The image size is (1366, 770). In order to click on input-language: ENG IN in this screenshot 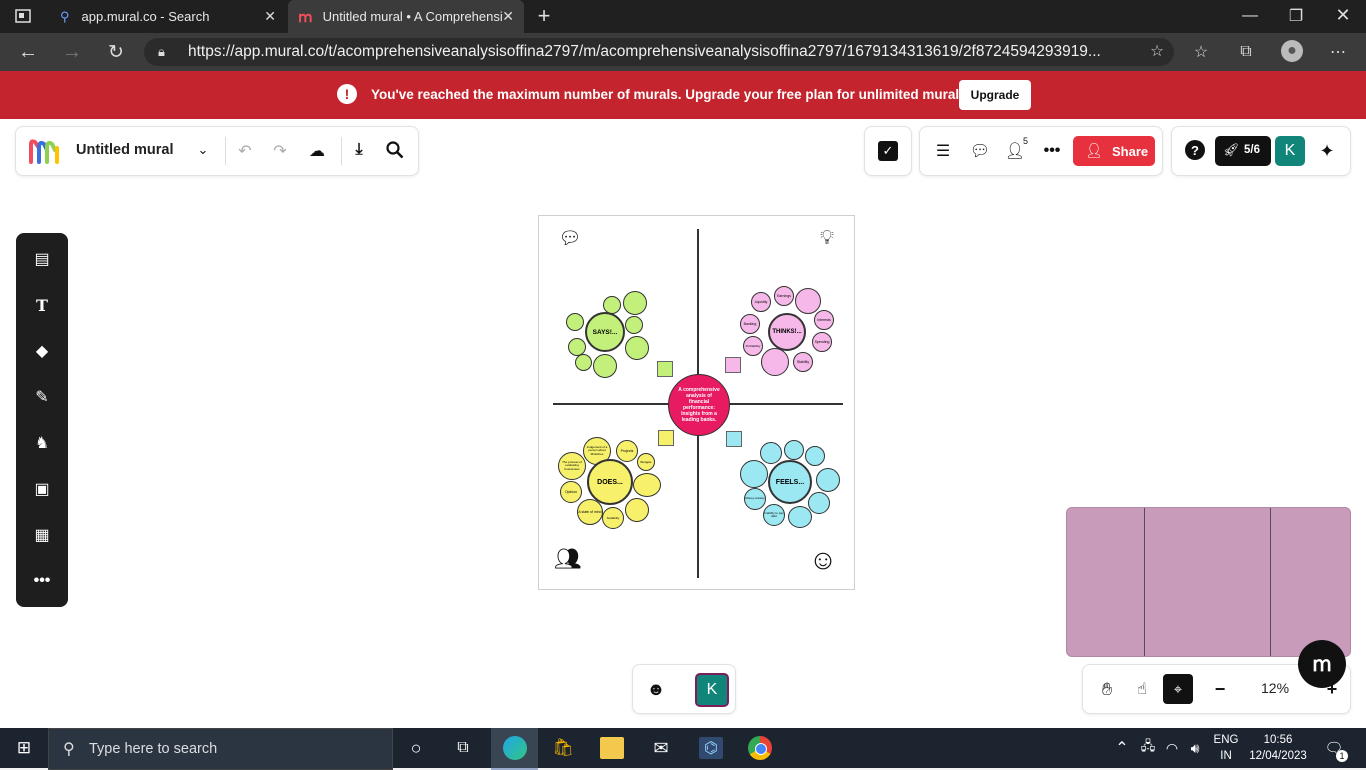, I will do `click(1226, 748)`.